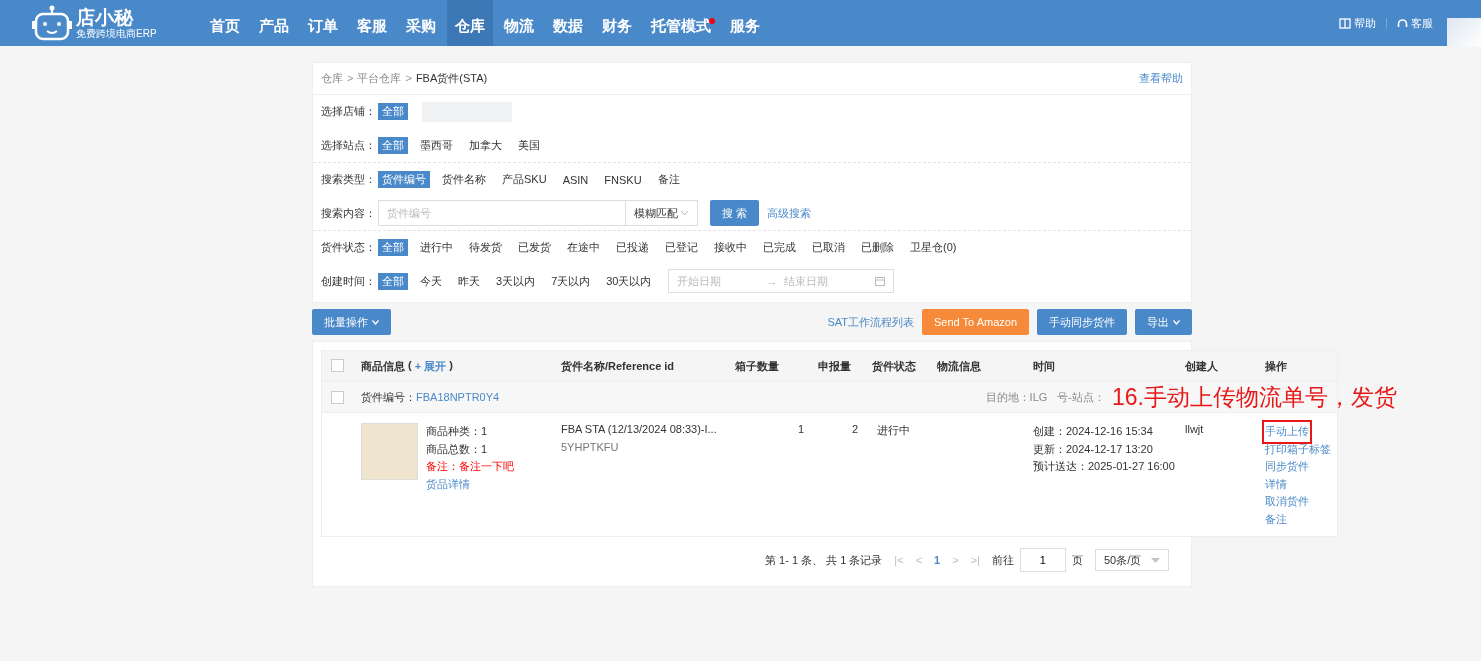 The height and width of the screenshot is (661, 1481). I want to click on search-button: 搜 索, so click(734, 213).